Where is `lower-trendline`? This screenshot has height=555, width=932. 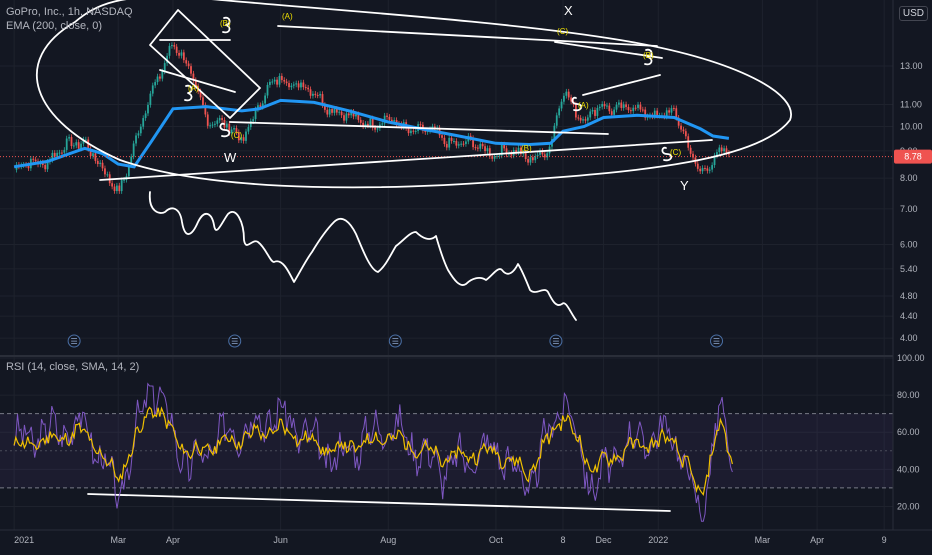
lower-trendline is located at coordinates (406, 160).